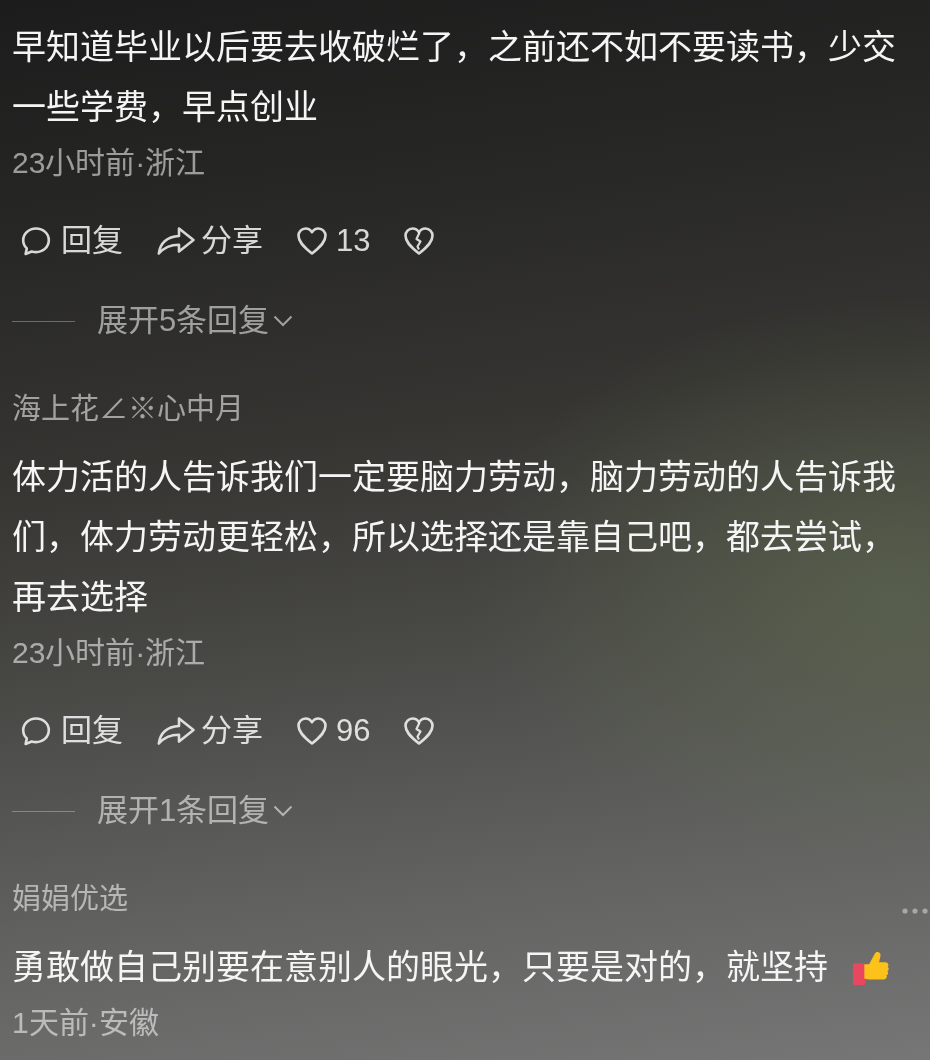 This screenshot has width=930, height=1060. Describe the element at coordinates (454, 537) in the screenshot. I see `comment-text: 体力活的人告诉我们一定要脑力劳动，脑力劳动的人告诉我们，体力劳动更轻松，所以选择还是靠自己吧，都去尝试，再去选择` at that location.